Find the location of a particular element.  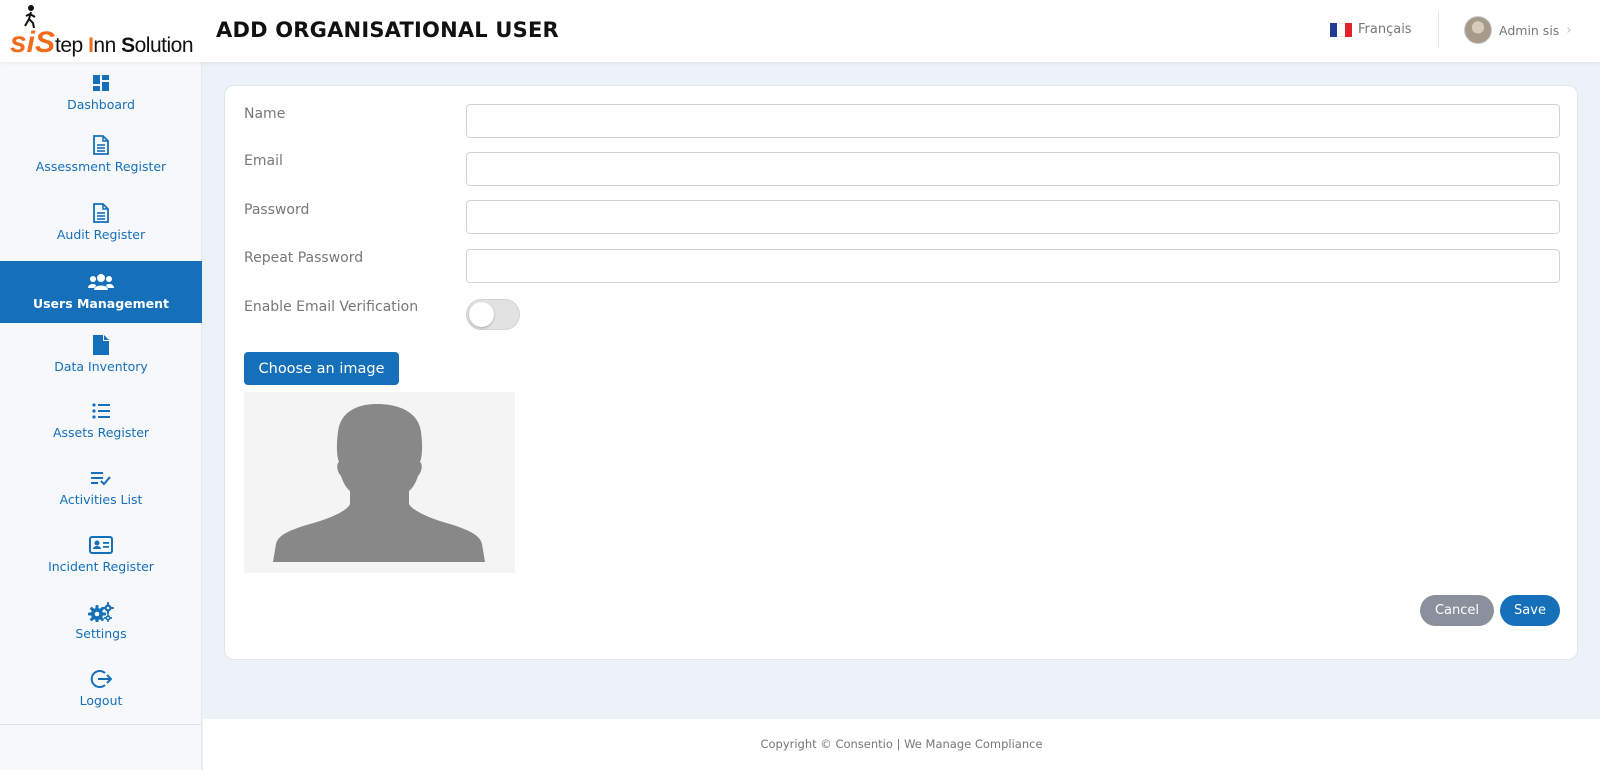

sidebar-item-label: Assessment Register is located at coordinates (101, 166).